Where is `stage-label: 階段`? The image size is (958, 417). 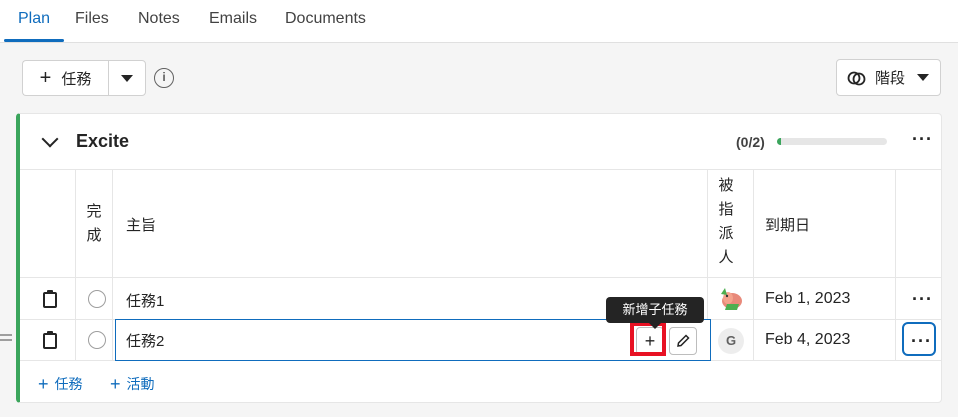 stage-label: 階段 is located at coordinates (890, 78).